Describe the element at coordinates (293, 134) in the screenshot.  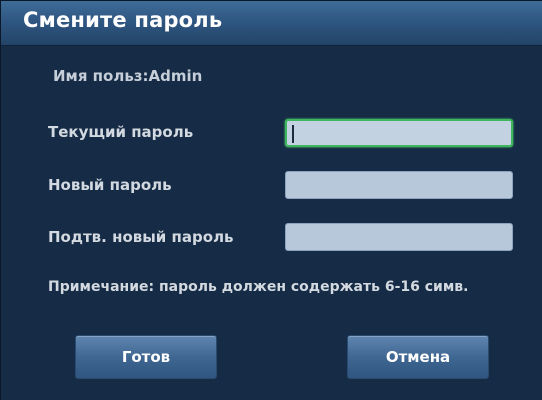
I see `text-caret` at that location.